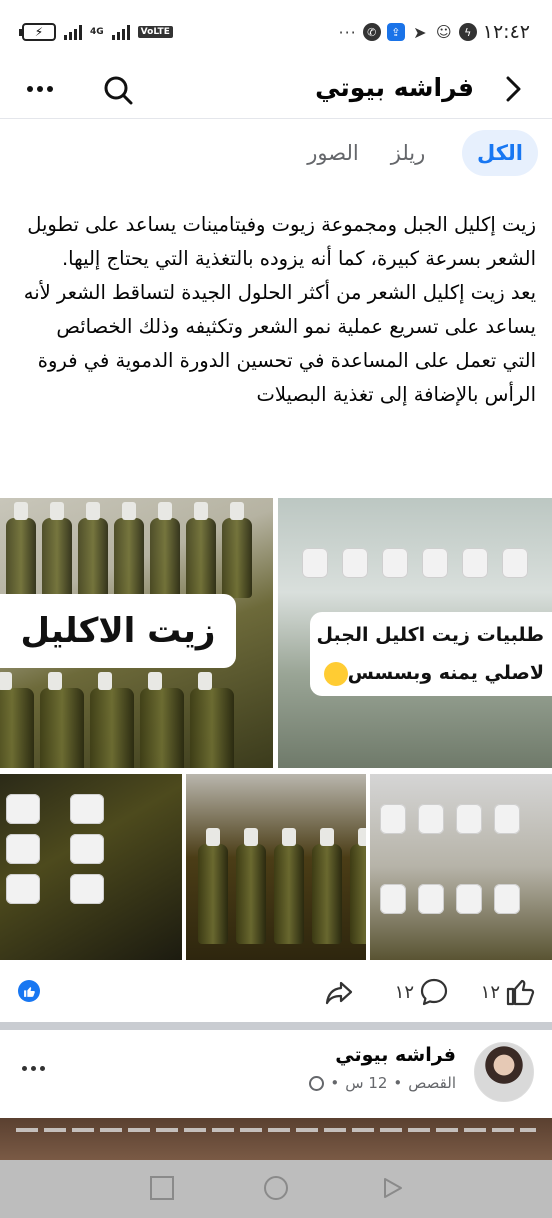  What do you see at coordinates (347, 32) in the screenshot?
I see `more-notifications-icon: ···` at bounding box center [347, 32].